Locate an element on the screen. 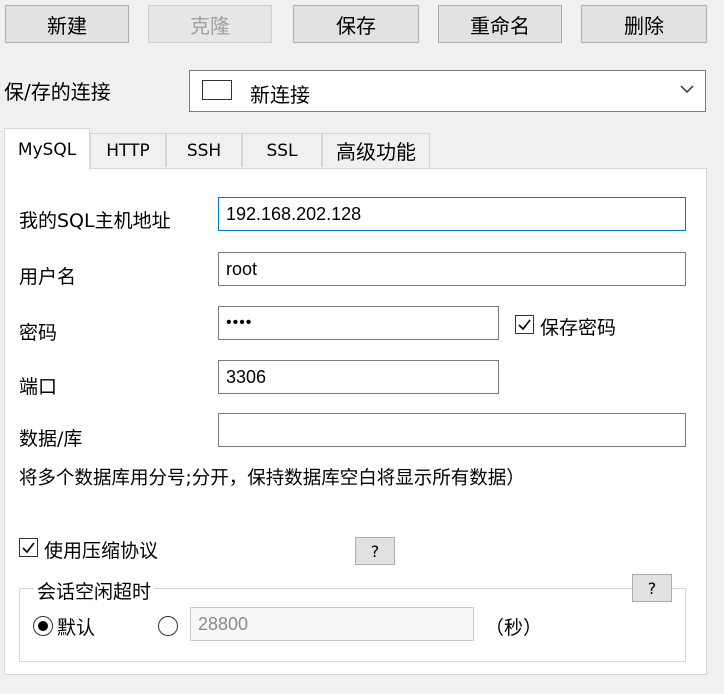 The image size is (724, 694). database-hint: 将多个数据库用分号;分开，保持数据库空白将显示所有数据） is located at coordinates (272, 478).